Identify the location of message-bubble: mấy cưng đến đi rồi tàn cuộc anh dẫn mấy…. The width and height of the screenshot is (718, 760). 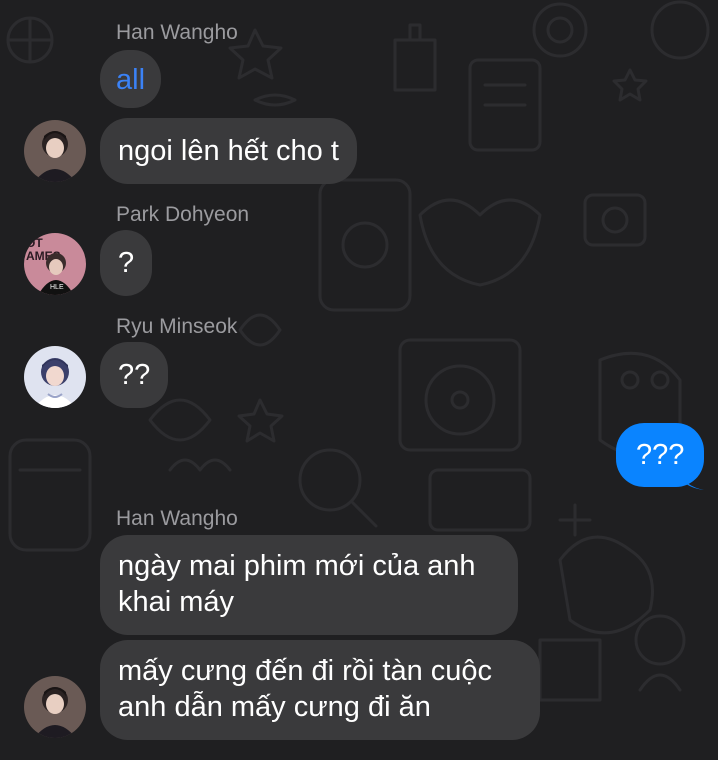
(320, 690).